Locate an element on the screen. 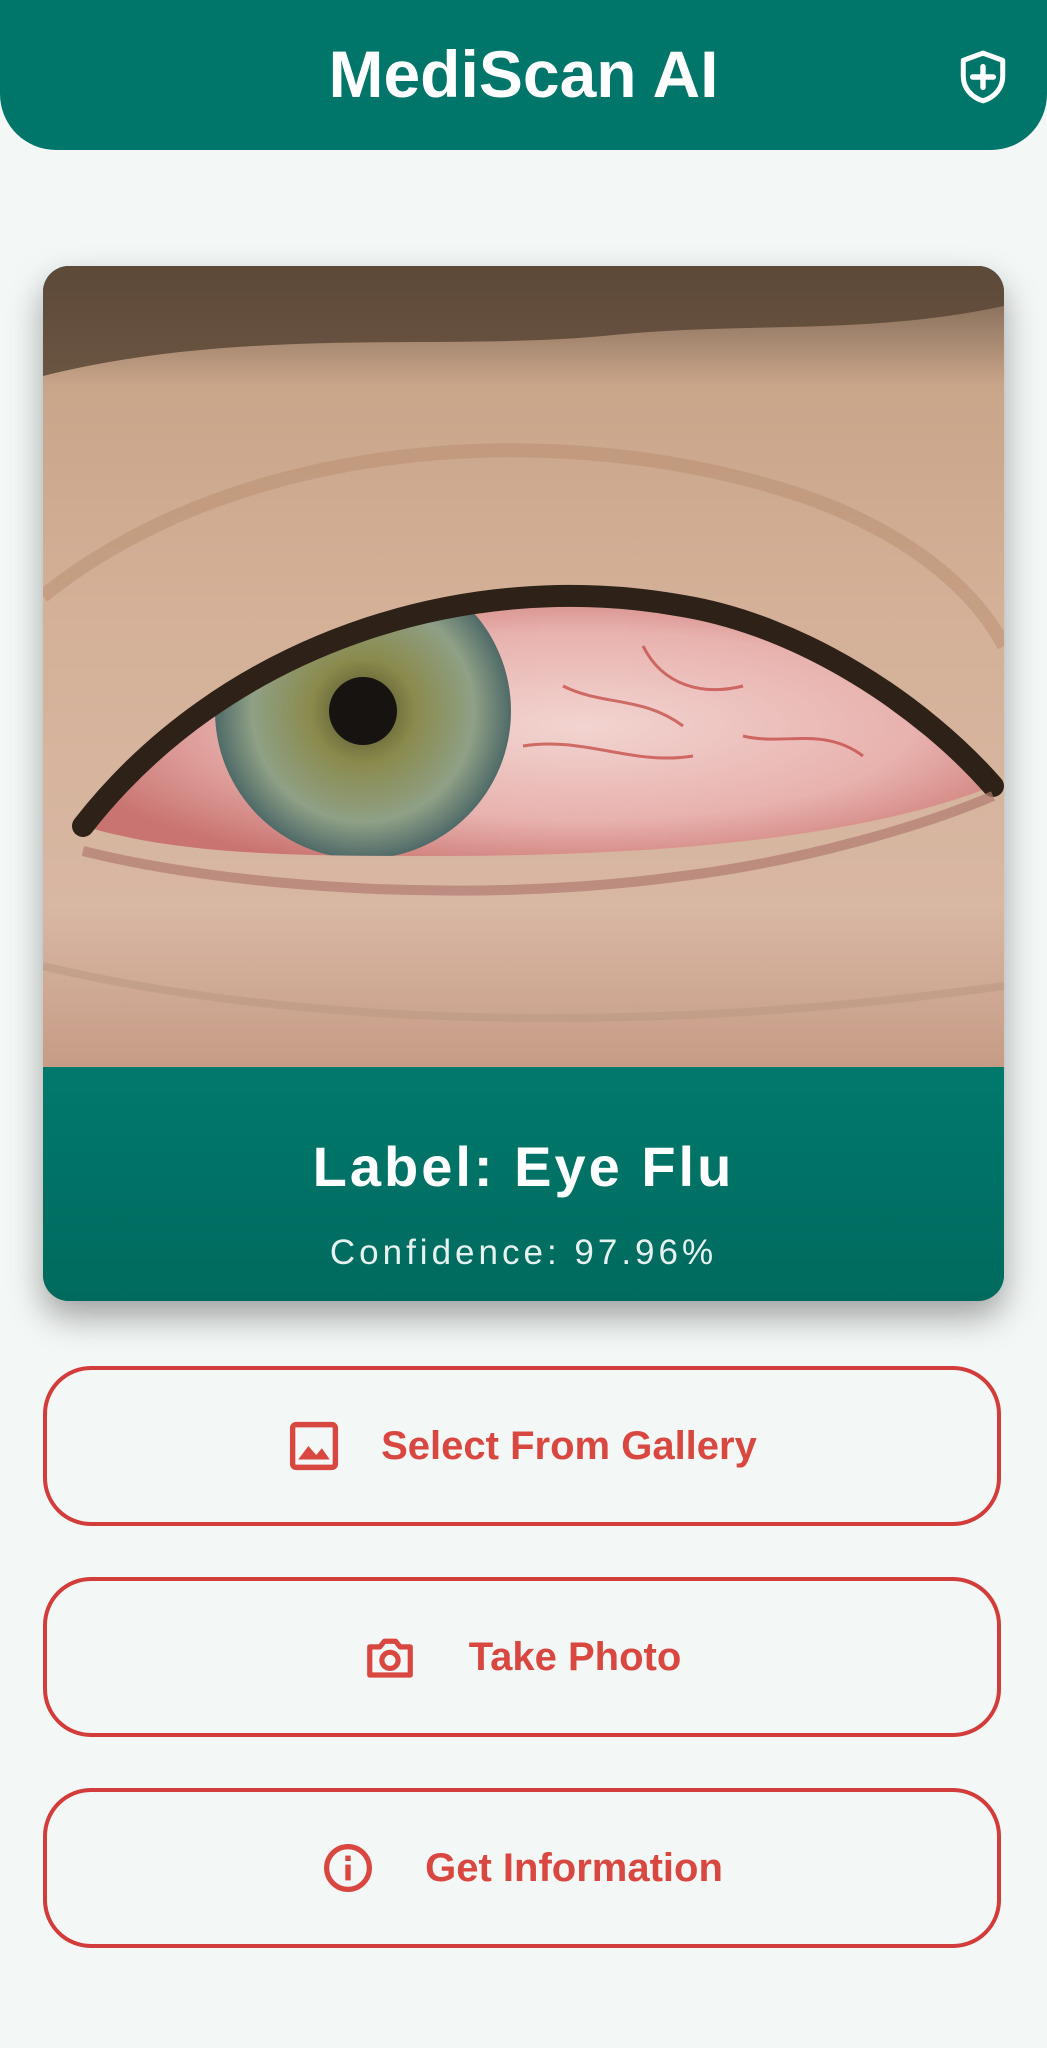 This screenshot has width=1047, height=2048. select-from-gallery-button: Select From Gallery is located at coordinates (522, 1446).